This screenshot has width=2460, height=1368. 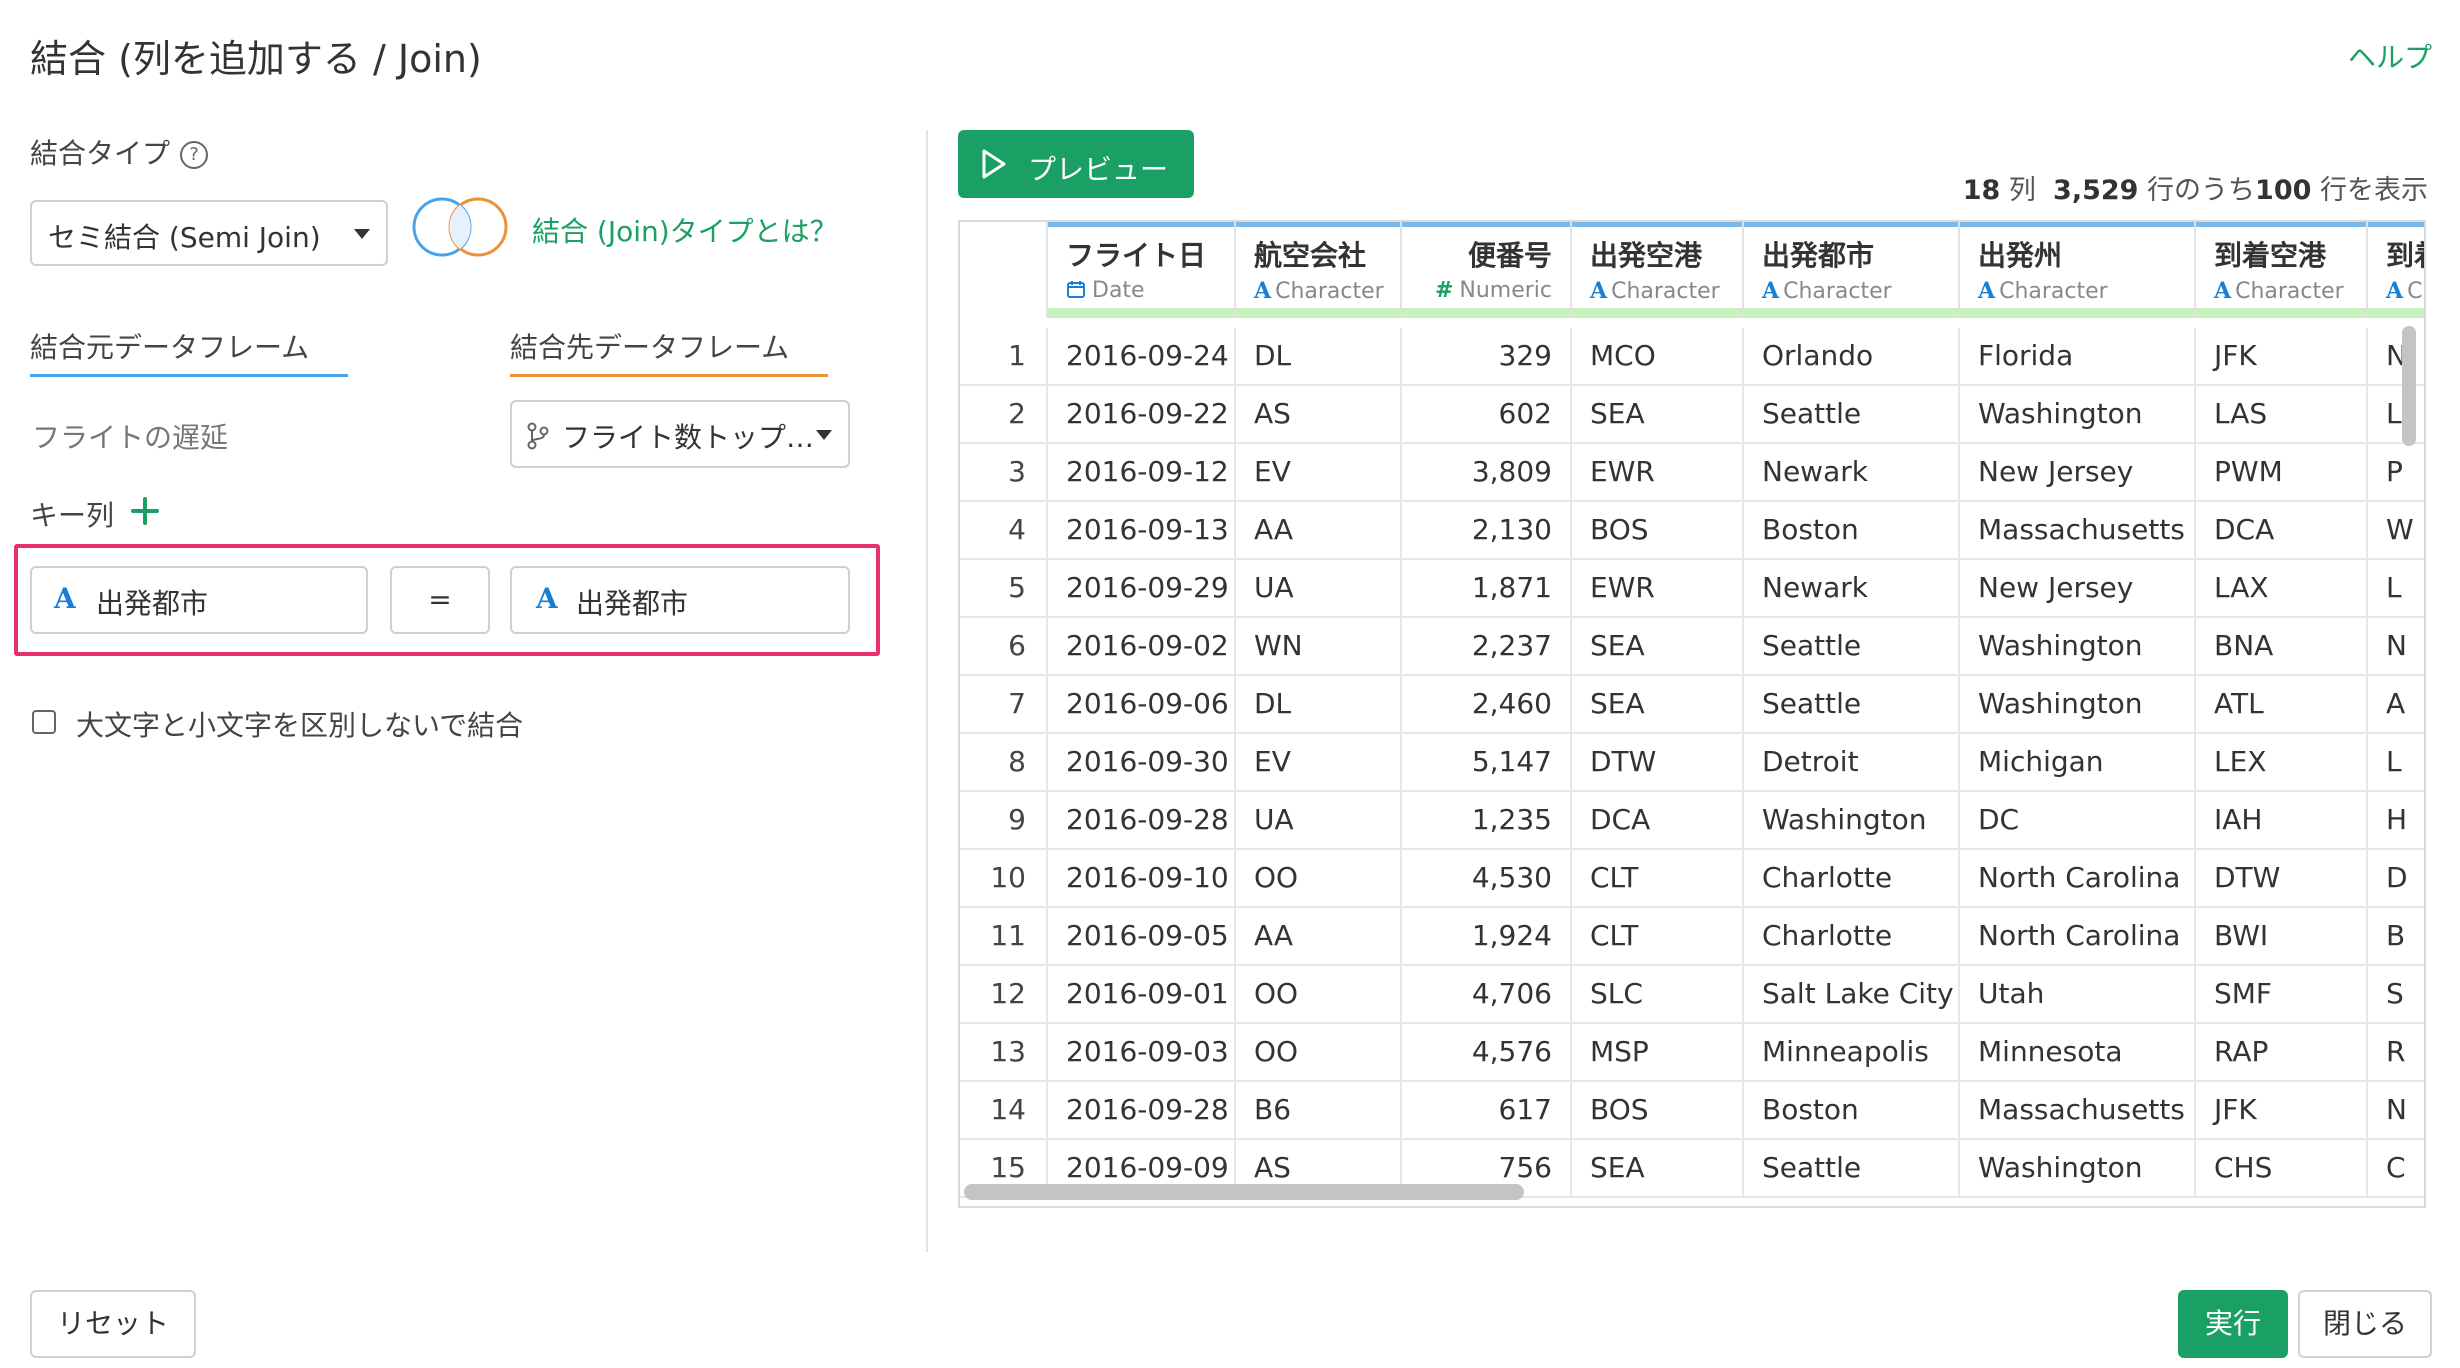 What do you see at coordinates (1487, 473) in the screenshot?
I see `table-cell: 3,809` at bounding box center [1487, 473].